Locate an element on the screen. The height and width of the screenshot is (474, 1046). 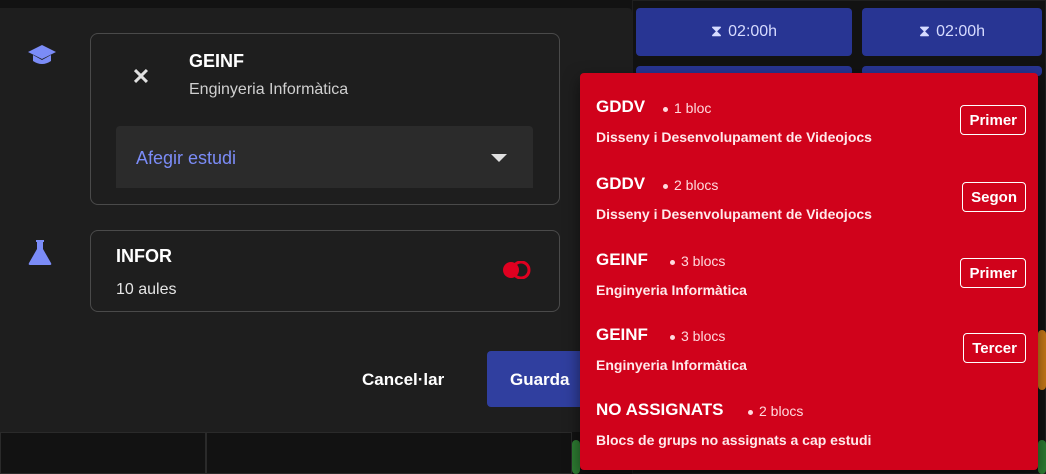
remove-study-button: ✕ is located at coordinates (141, 77).